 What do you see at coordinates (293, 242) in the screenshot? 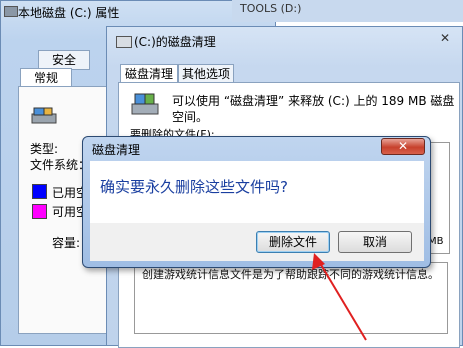
I see `delete-files-button: 删除文件` at bounding box center [293, 242].